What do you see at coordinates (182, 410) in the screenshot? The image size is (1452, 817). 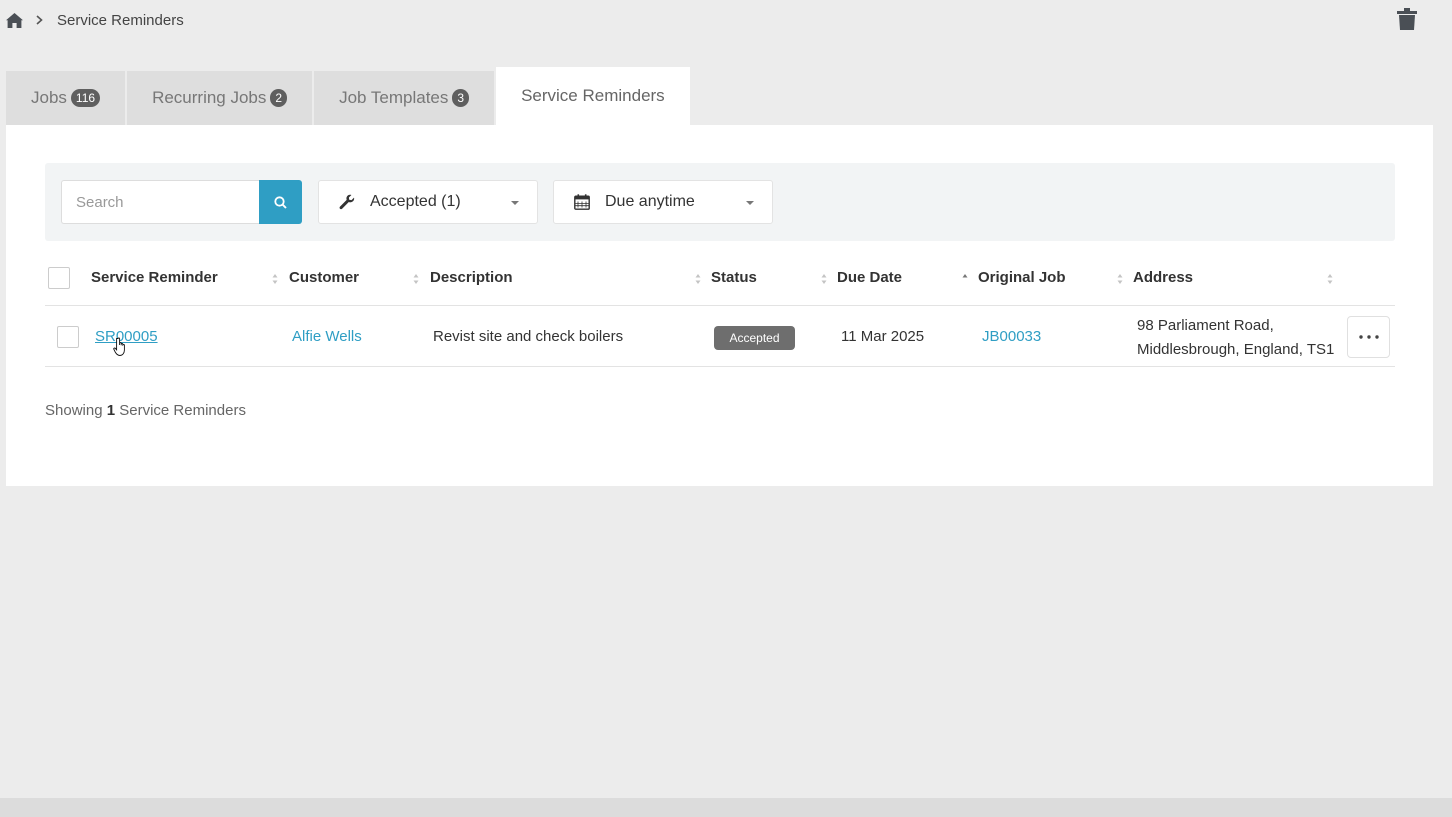 I see `showing-suffix: Service Reminders` at bounding box center [182, 410].